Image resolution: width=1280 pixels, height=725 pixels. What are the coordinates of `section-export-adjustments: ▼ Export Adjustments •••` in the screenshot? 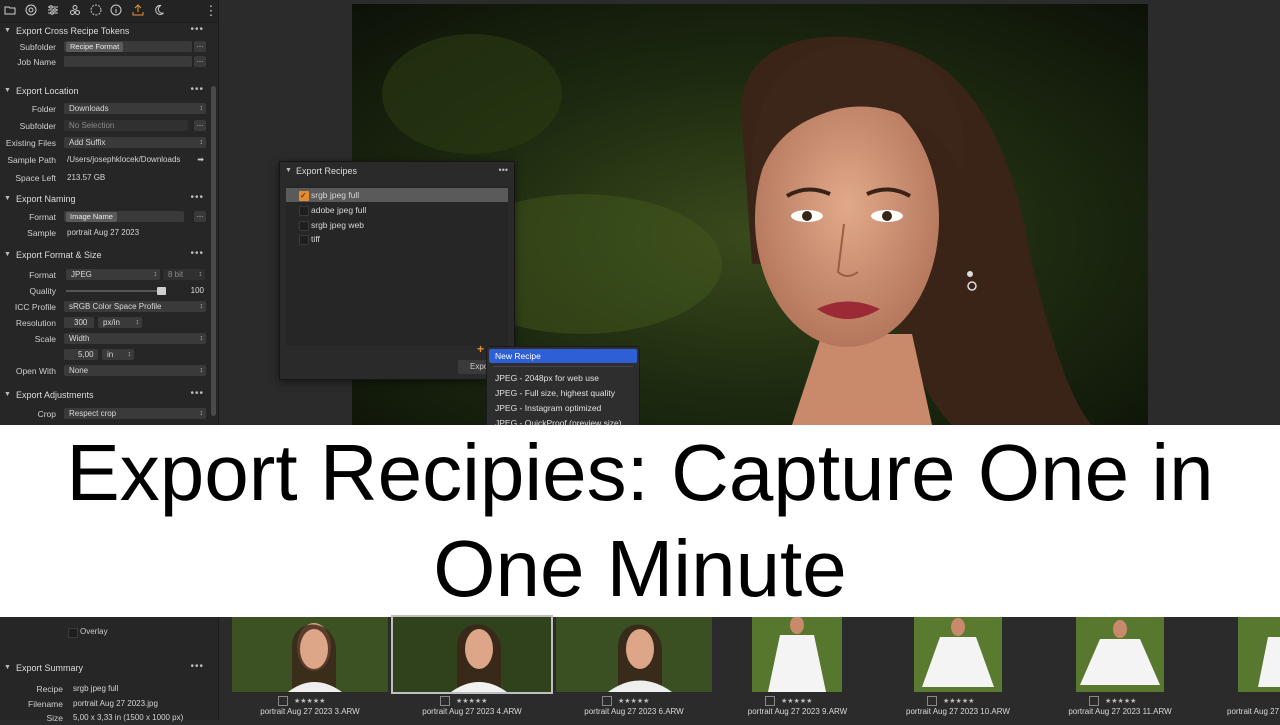 It's located at (105, 395).